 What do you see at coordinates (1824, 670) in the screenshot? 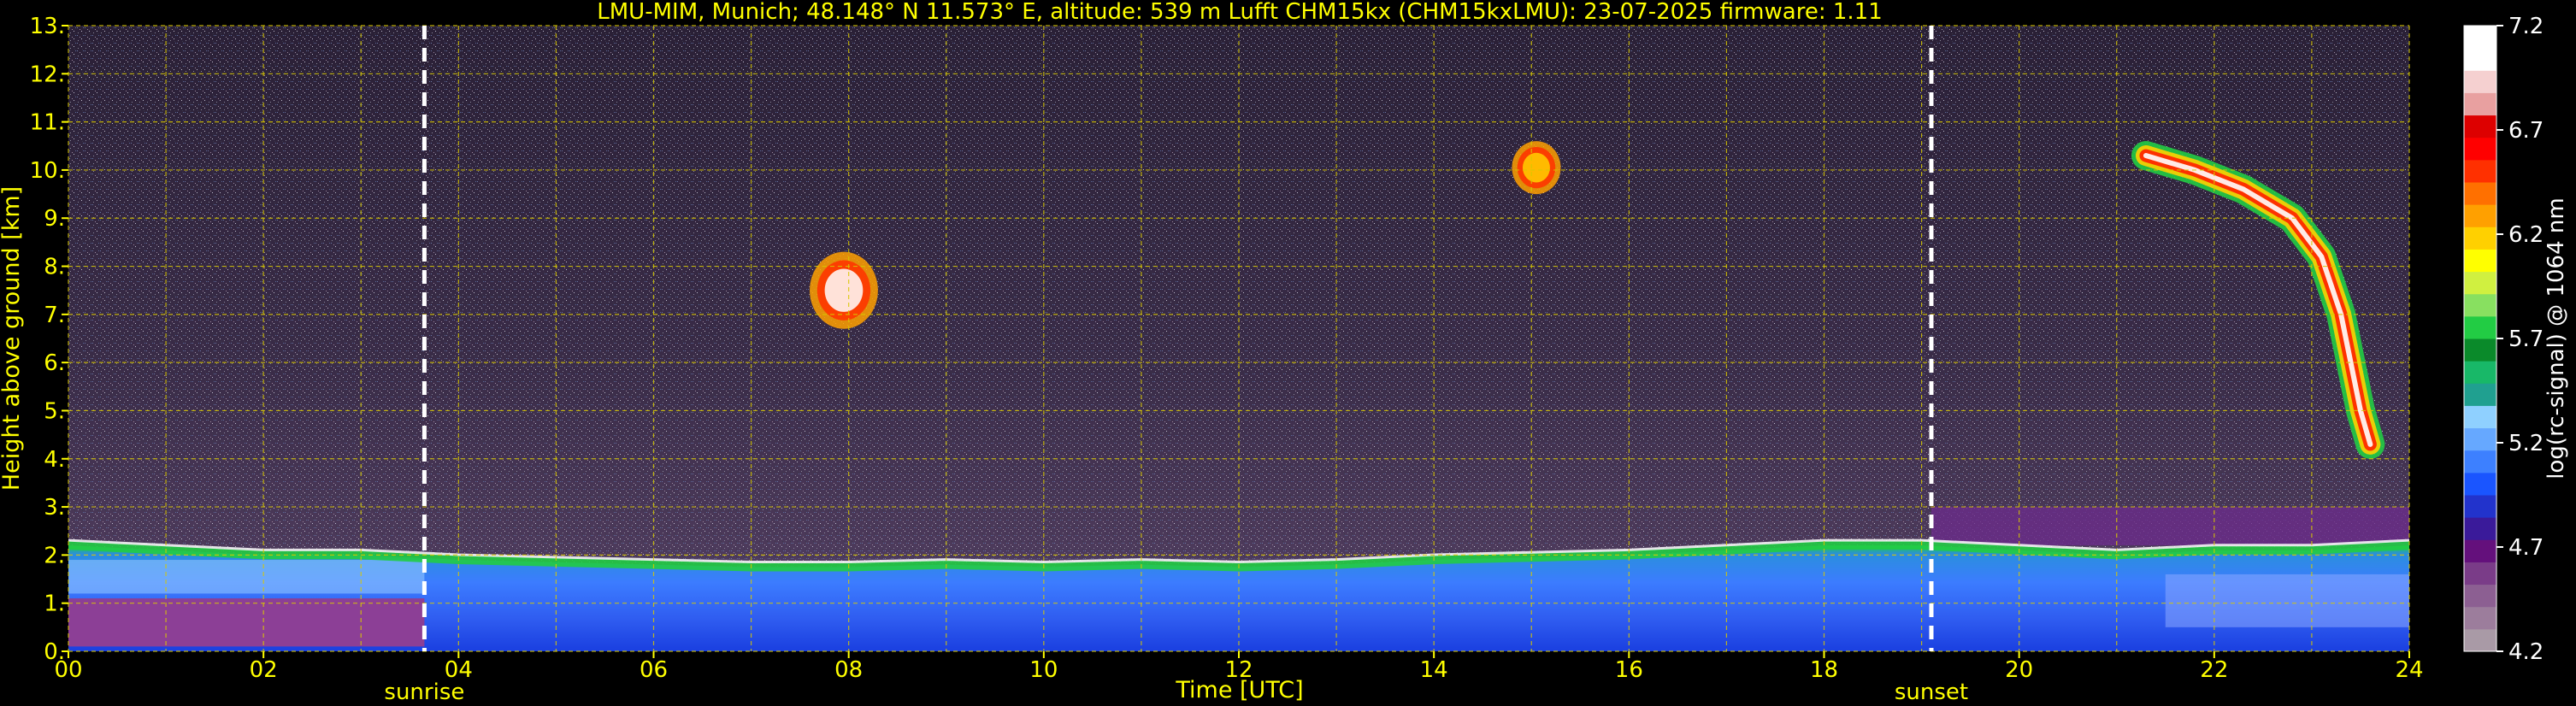
I see `x-tick-label: 18` at bounding box center [1824, 670].